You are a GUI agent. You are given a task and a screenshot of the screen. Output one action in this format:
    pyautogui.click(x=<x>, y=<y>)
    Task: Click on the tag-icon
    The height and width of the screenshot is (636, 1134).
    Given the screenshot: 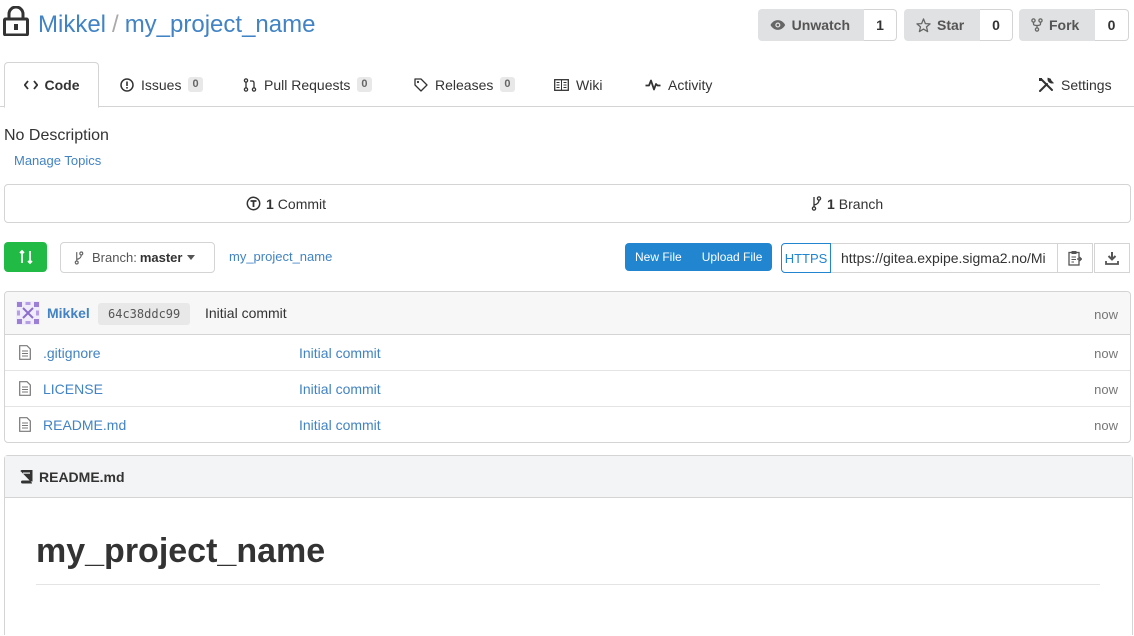 What is the action you would take?
    pyautogui.click(x=421, y=84)
    